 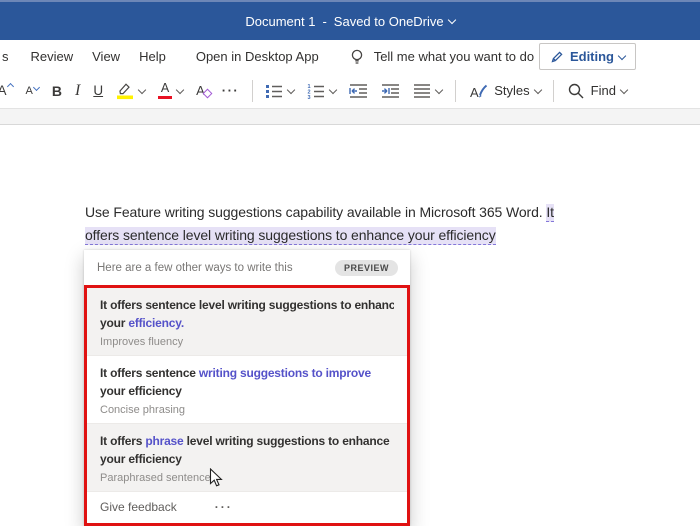 I want to click on svg-text: 3, so click(x=309, y=97).